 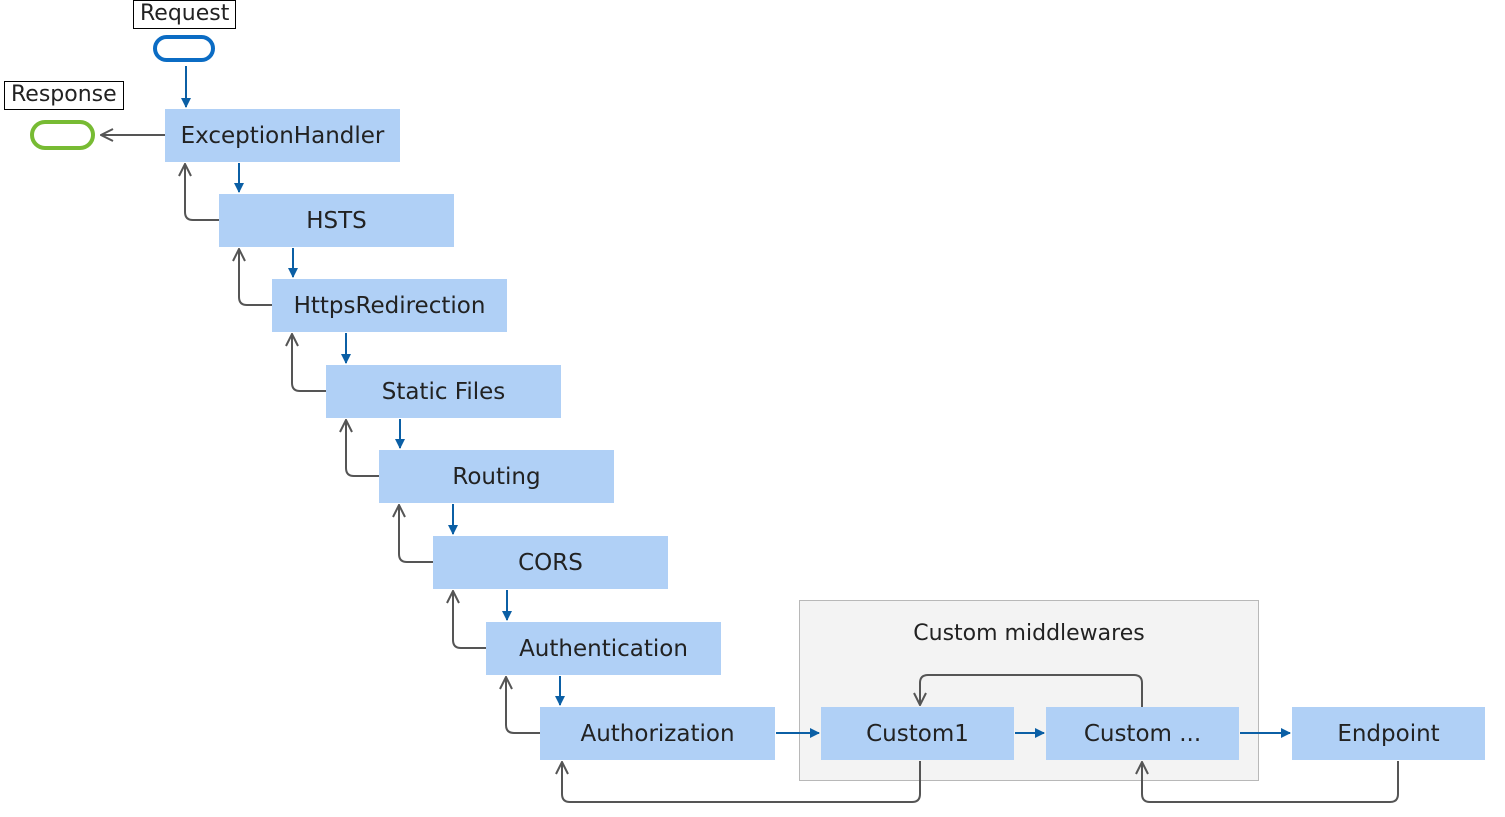 I want to click on node-hsts: HSTS, so click(x=336, y=220).